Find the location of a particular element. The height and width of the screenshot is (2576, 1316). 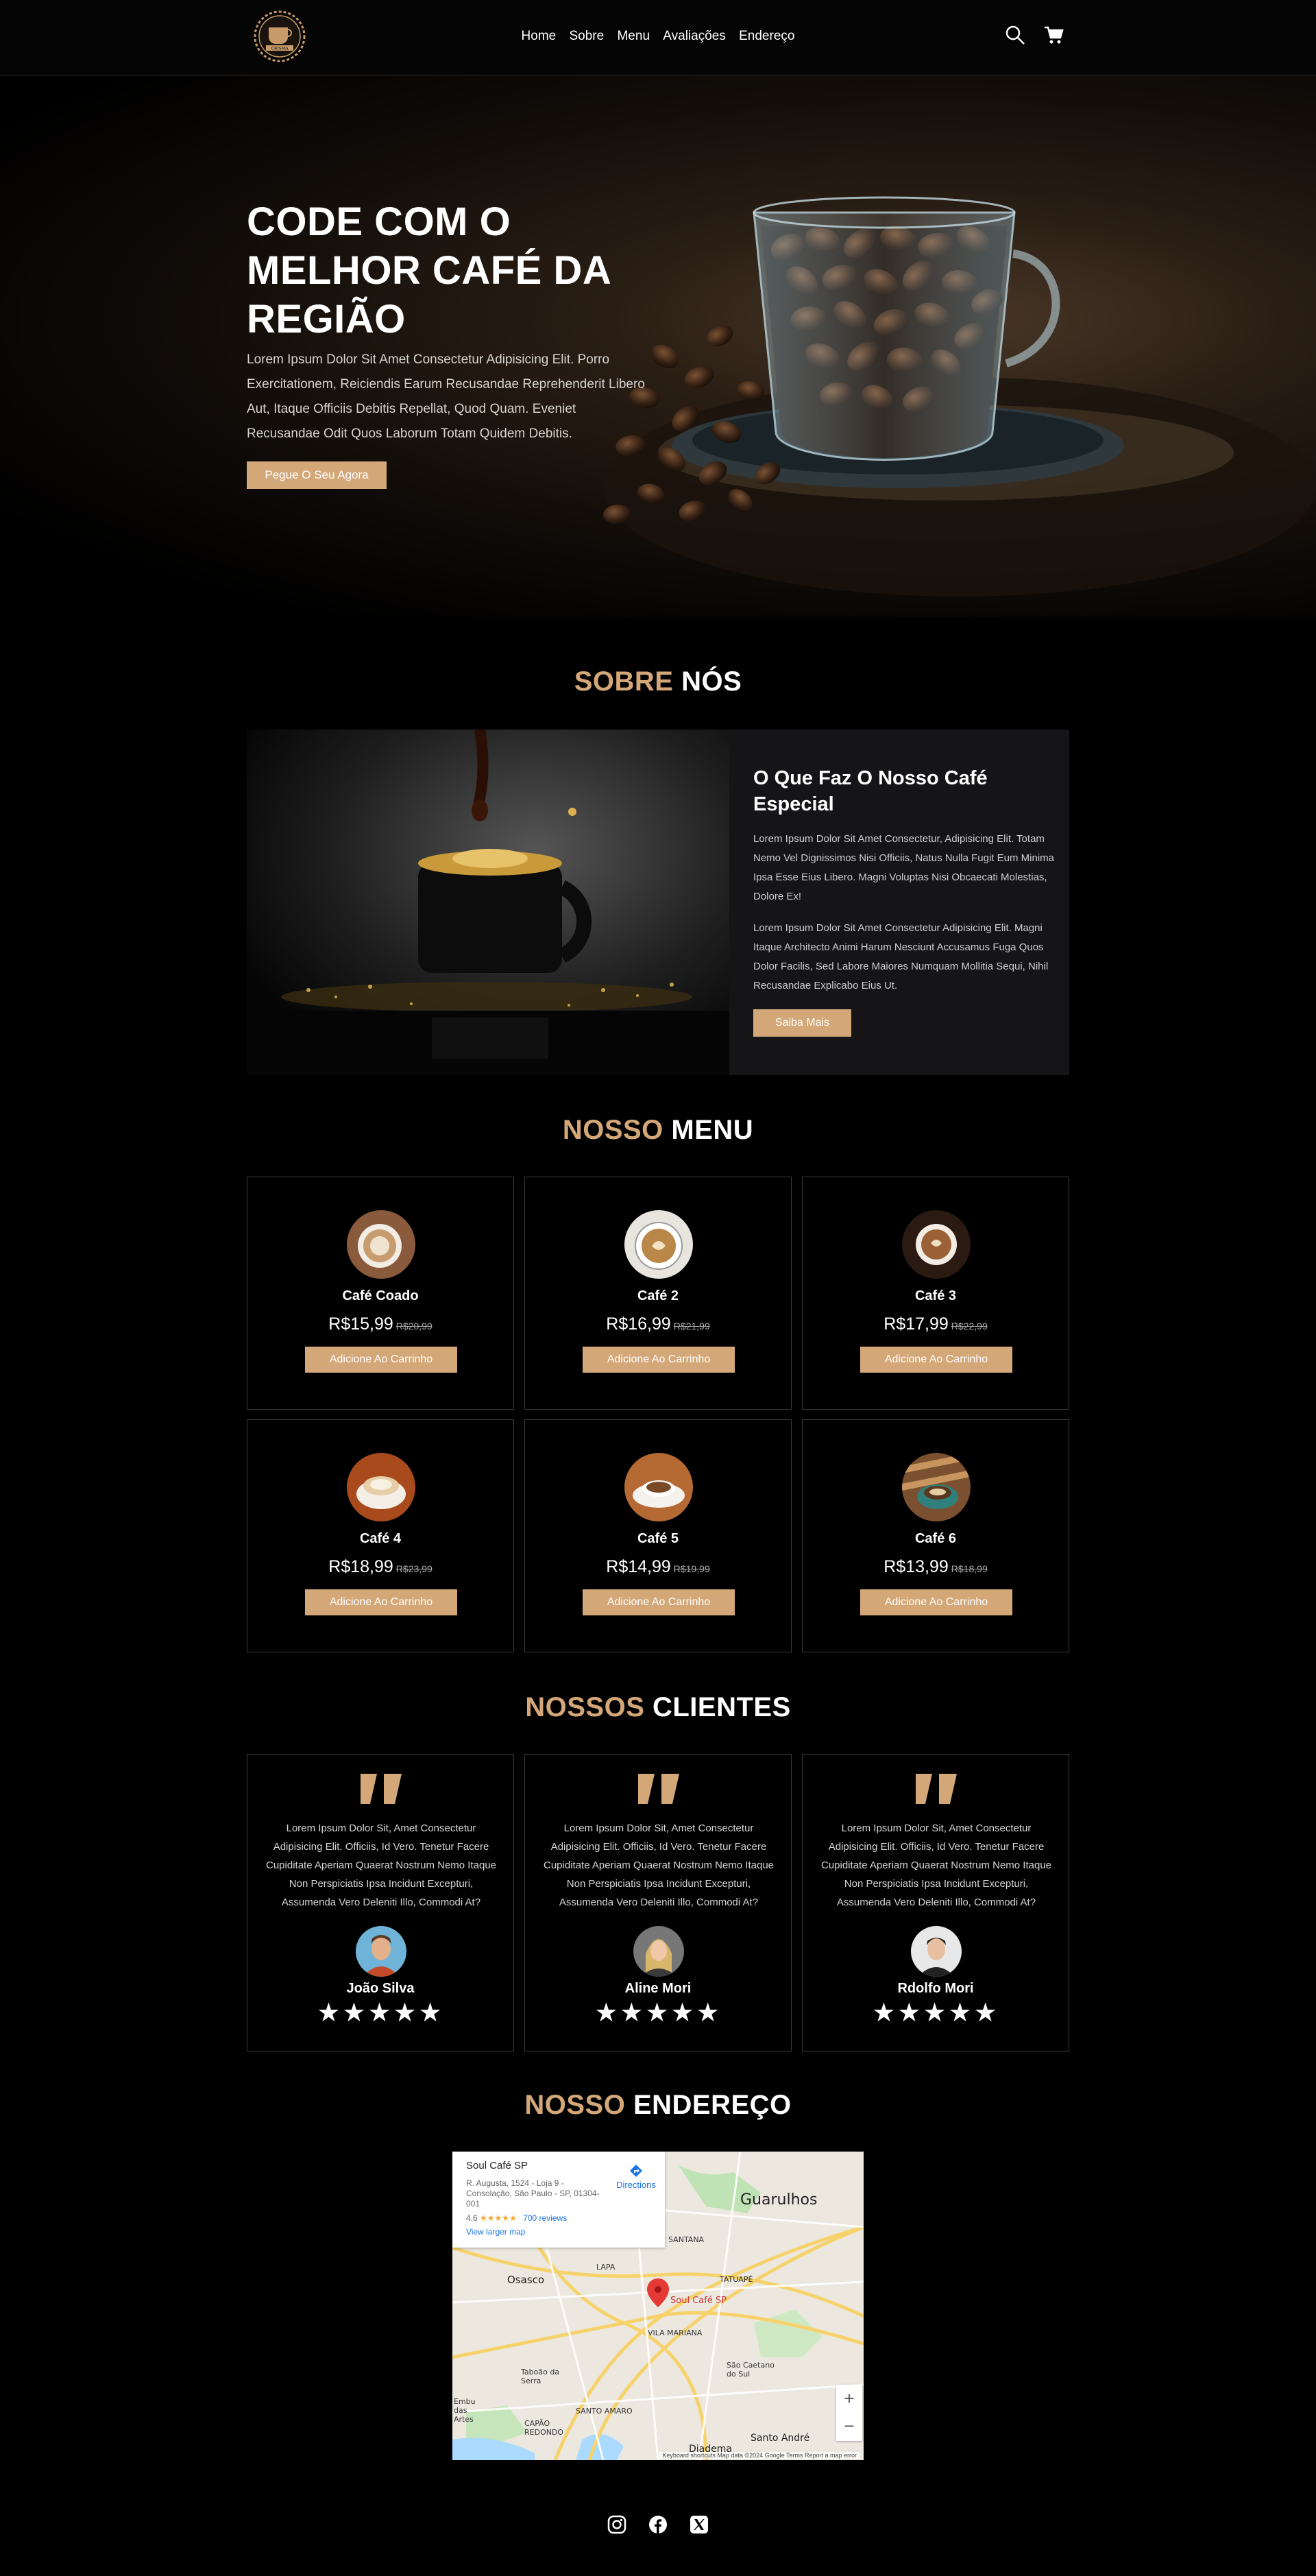

map-label: SANTANA is located at coordinates (686, 2240).